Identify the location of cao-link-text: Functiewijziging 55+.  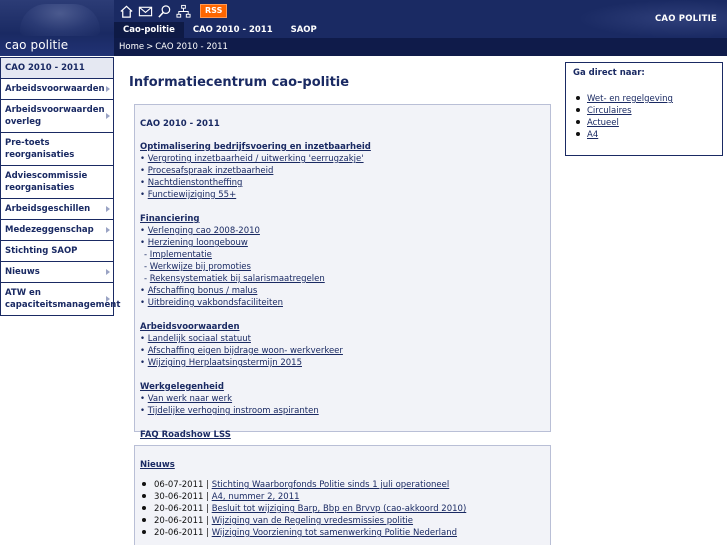
(192, 195).